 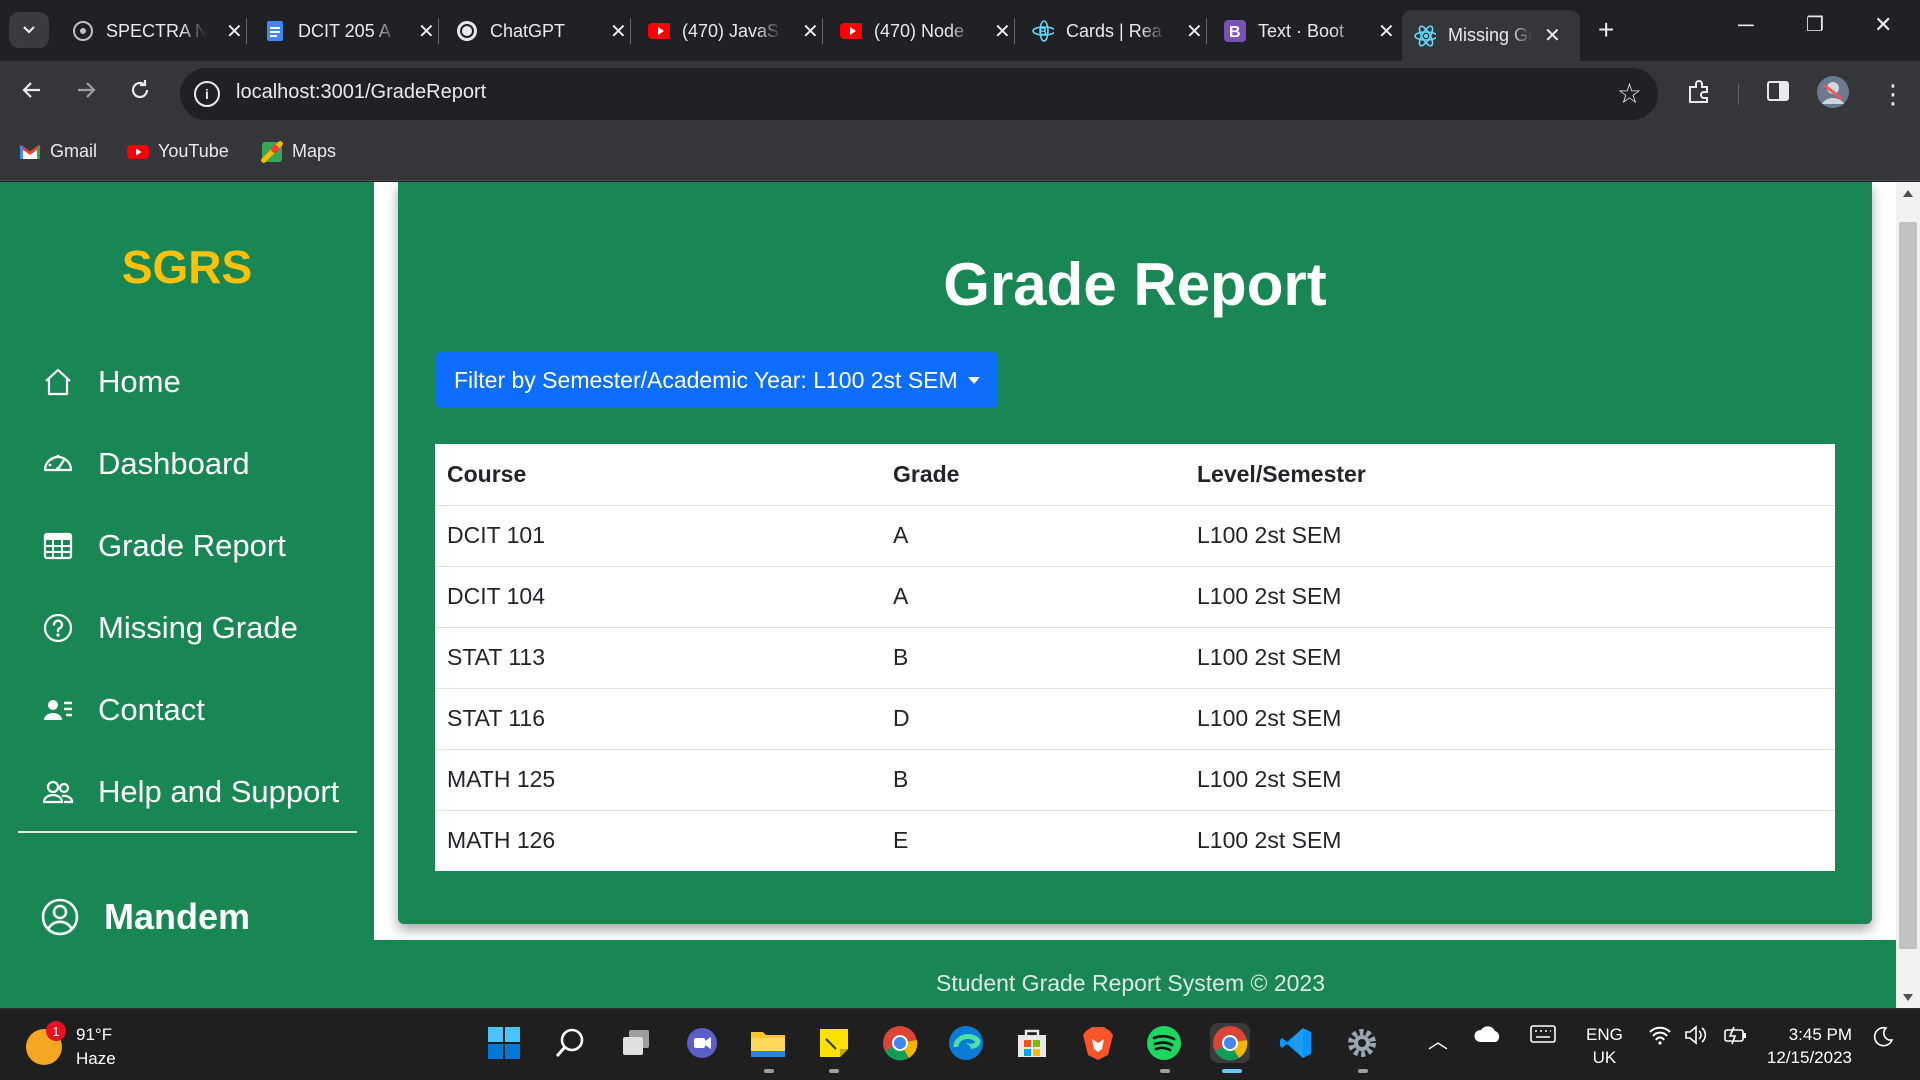 What do you see at coordinates (966, 1043) in the screenshot?
I see `edge-icon` at bounding box center [966, 1043].